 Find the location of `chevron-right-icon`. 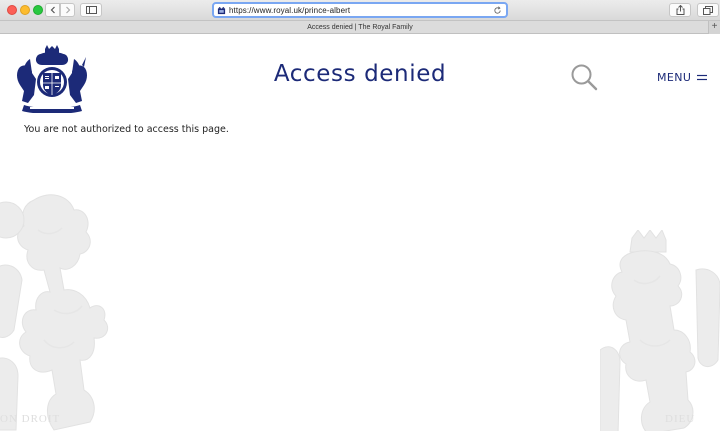

chevron-right-icon is located at coordinates (67, 10).